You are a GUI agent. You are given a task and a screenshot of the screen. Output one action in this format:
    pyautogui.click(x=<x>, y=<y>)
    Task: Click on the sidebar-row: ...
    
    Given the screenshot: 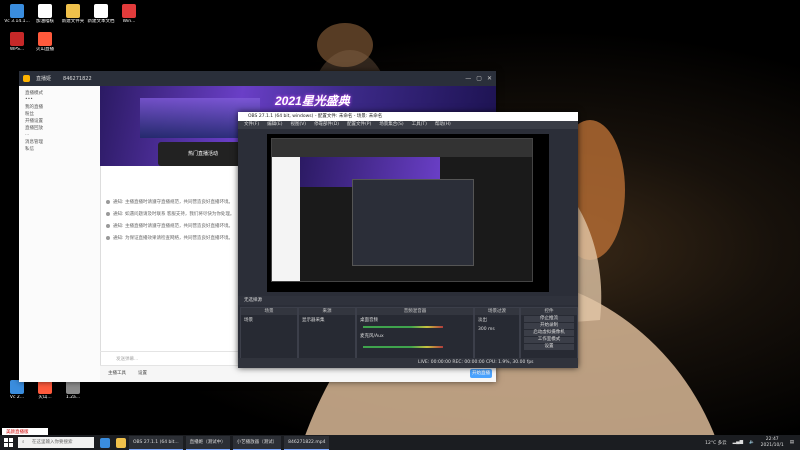 What is the action you would take?
    pyautogui.click(x=59, y=135)
    